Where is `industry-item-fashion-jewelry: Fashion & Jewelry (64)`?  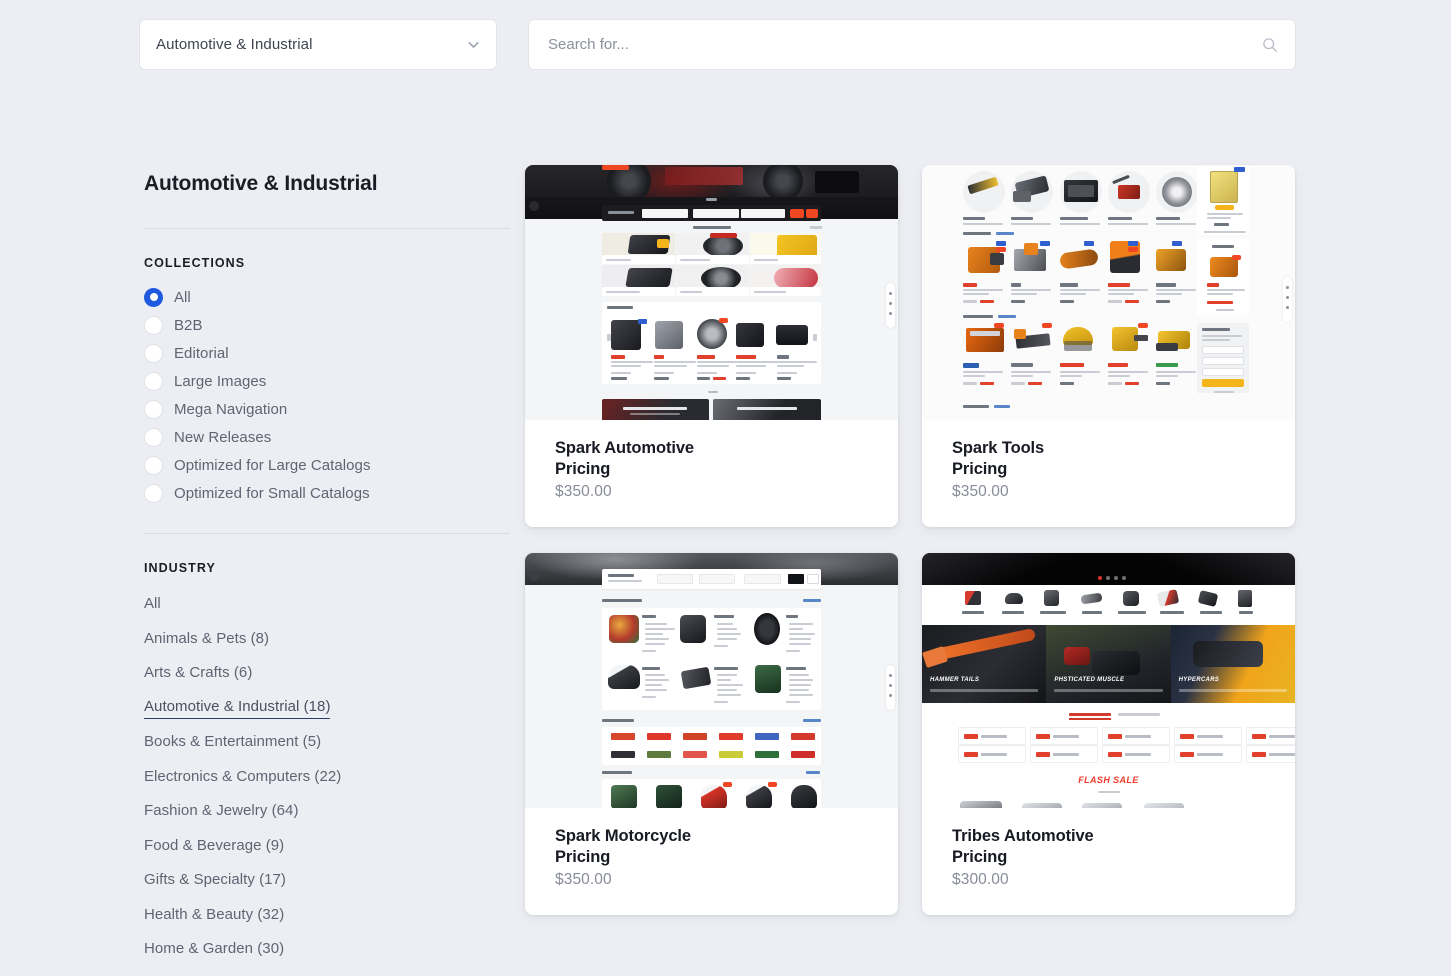
industry-item-fashion-jewelry: Fashion & Jewelry (64) is located at coordinates (327, 812).